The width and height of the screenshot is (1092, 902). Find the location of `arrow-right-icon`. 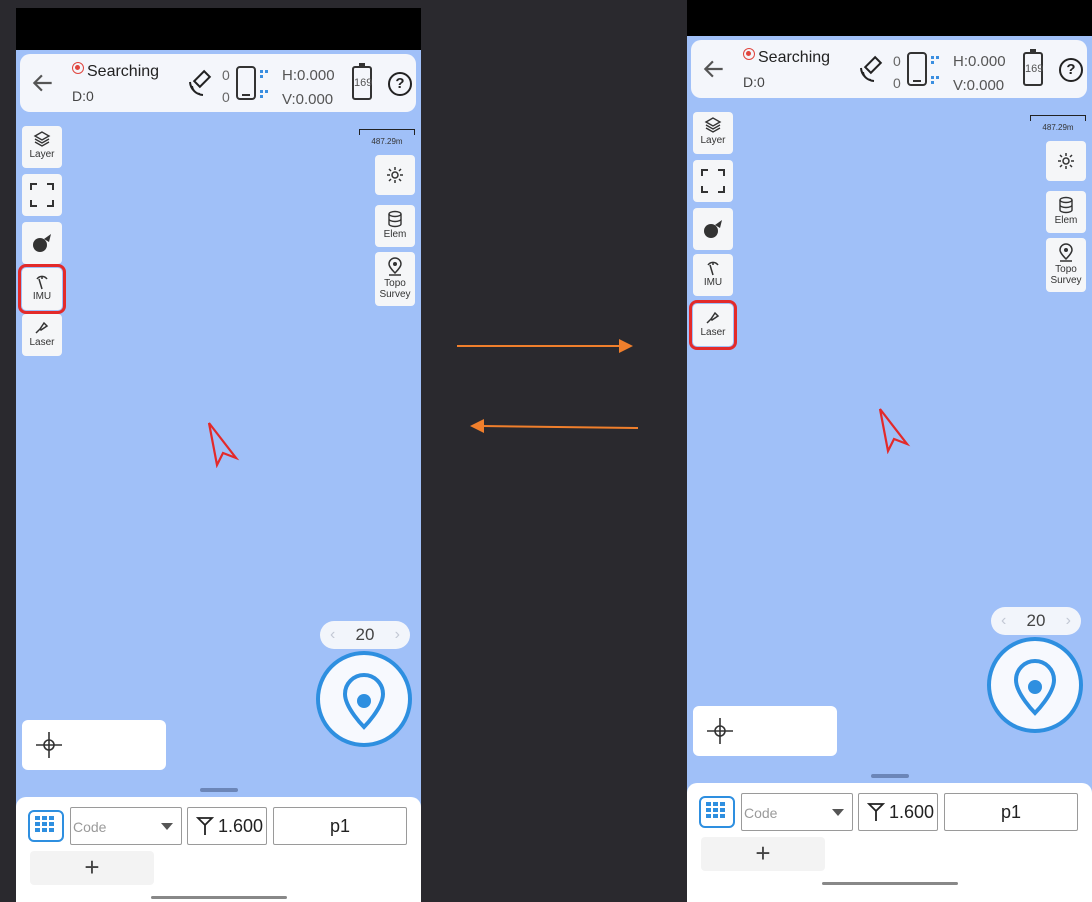

arrow-right-icon is located at coordinates (545, 346).